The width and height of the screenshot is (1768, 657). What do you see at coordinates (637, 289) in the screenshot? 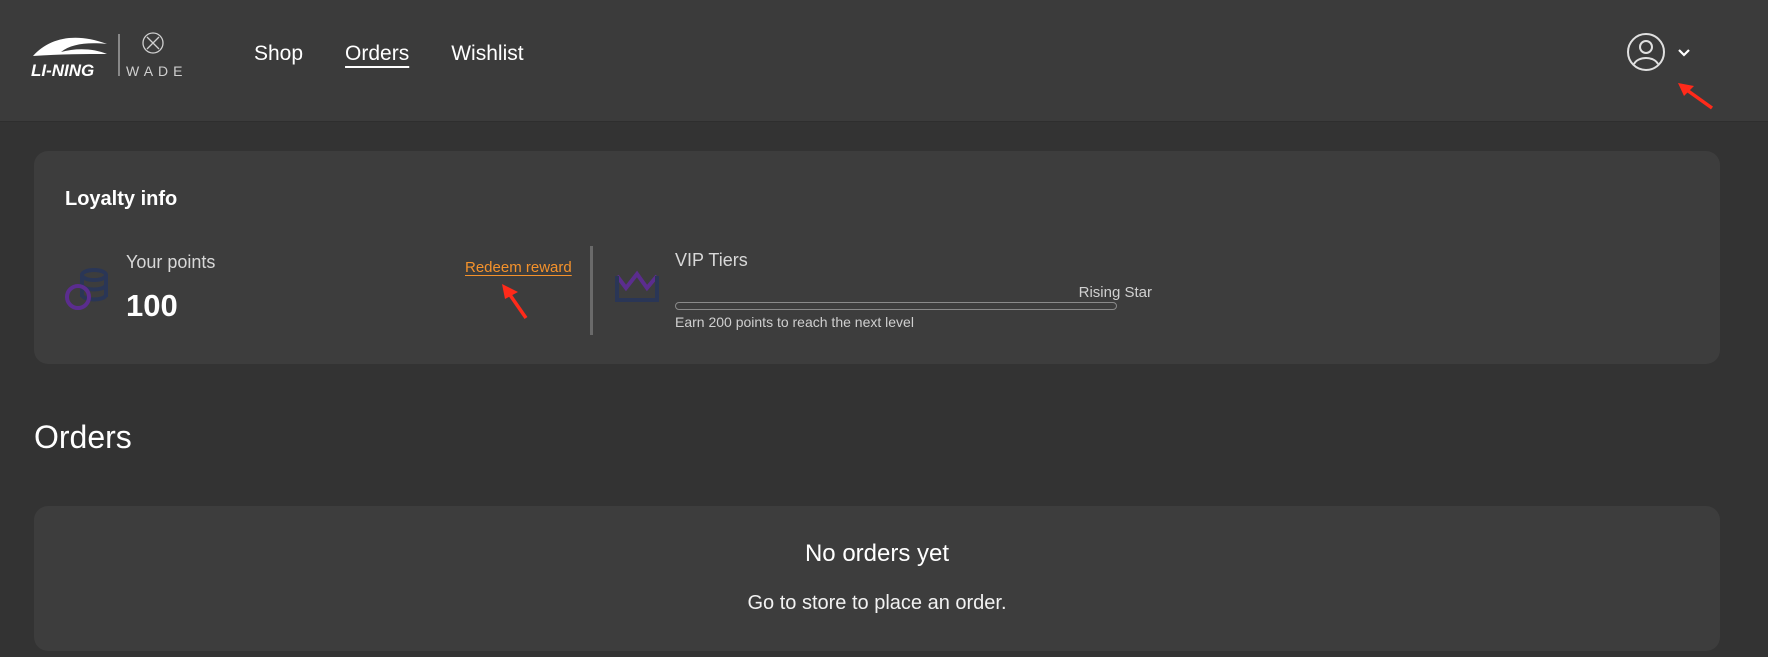
I see `crown-icon` at bounding box center [637, 289].